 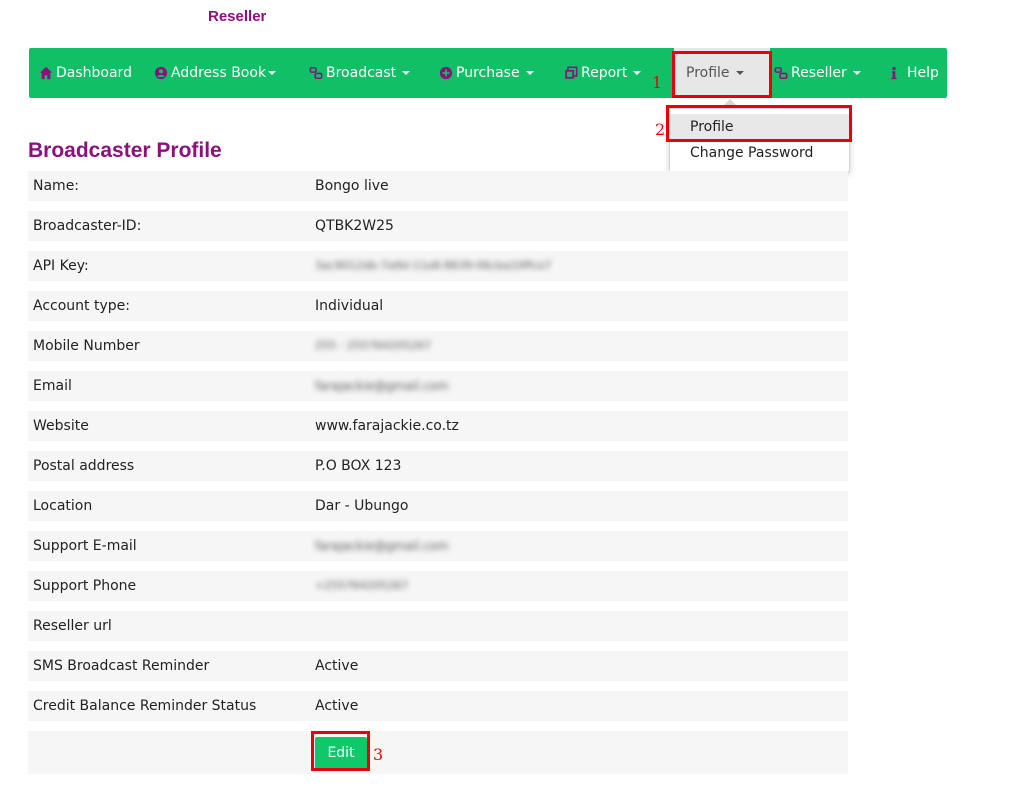 What do you see at coordinates (52, 386) in the screenshot?
I see `row-label: Email` at bounding box center [52, 386].